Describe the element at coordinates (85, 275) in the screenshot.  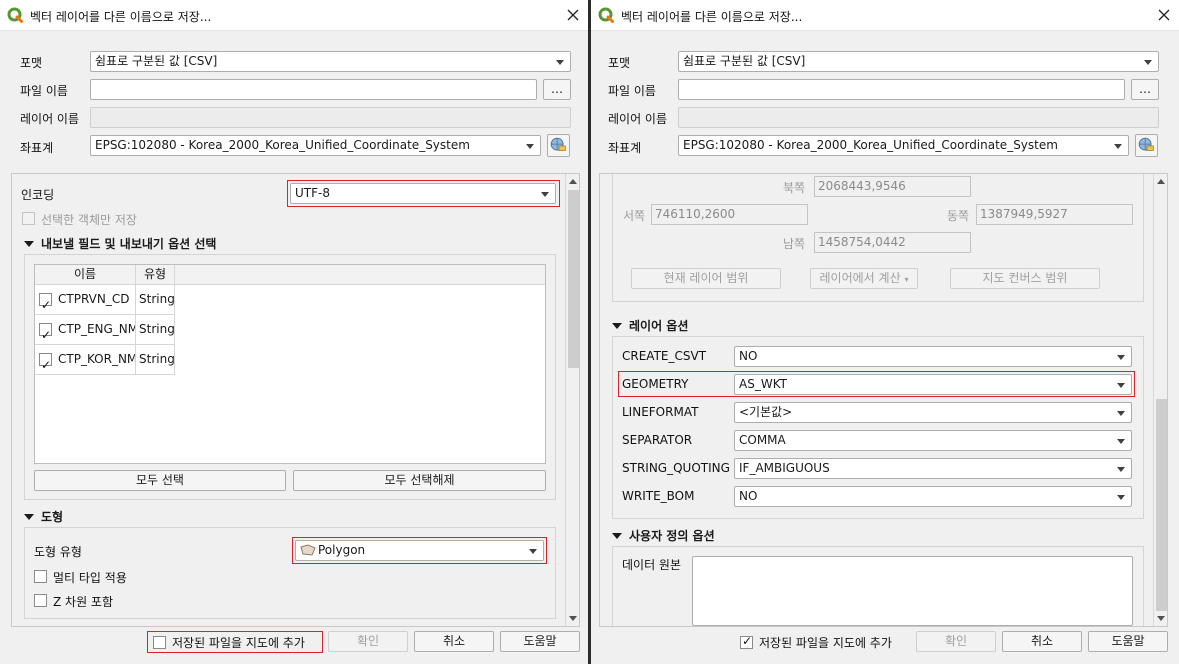
I see `column-header-name: 이름` at that location.